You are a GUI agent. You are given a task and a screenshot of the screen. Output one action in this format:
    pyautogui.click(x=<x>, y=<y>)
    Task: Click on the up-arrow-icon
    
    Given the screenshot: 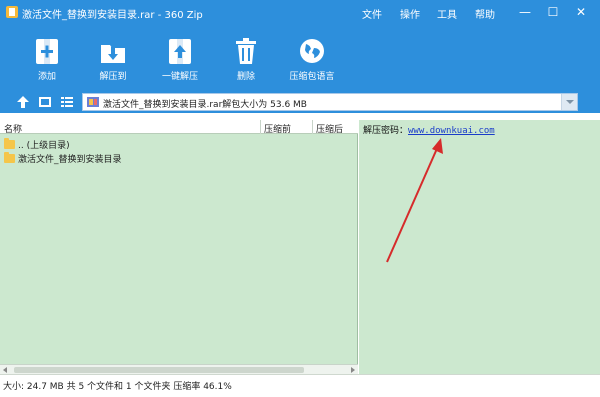 What is the action you would take?
    pyautogui.click(x=23, y=102)
    